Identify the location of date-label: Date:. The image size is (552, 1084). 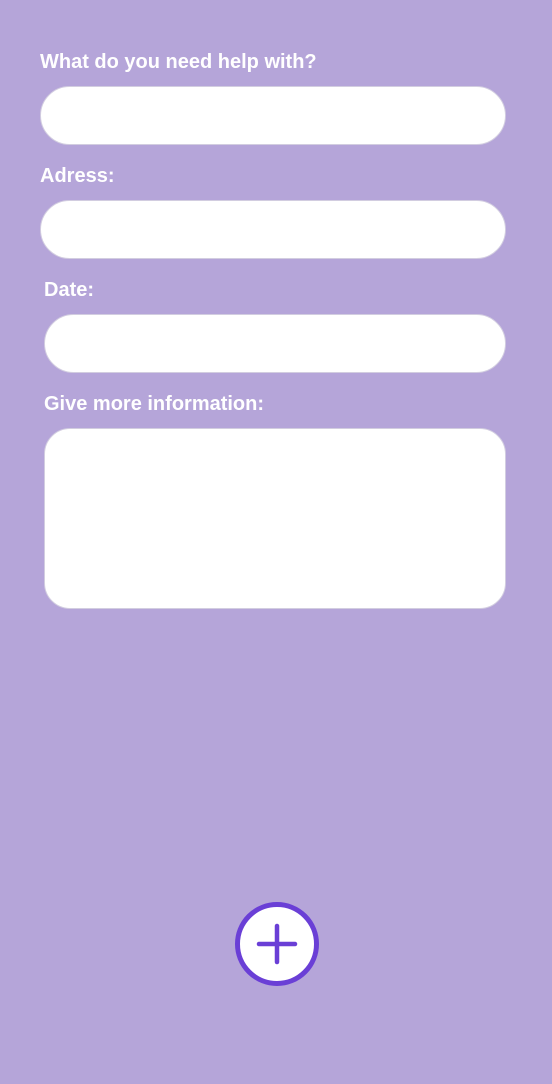
(69, 290).